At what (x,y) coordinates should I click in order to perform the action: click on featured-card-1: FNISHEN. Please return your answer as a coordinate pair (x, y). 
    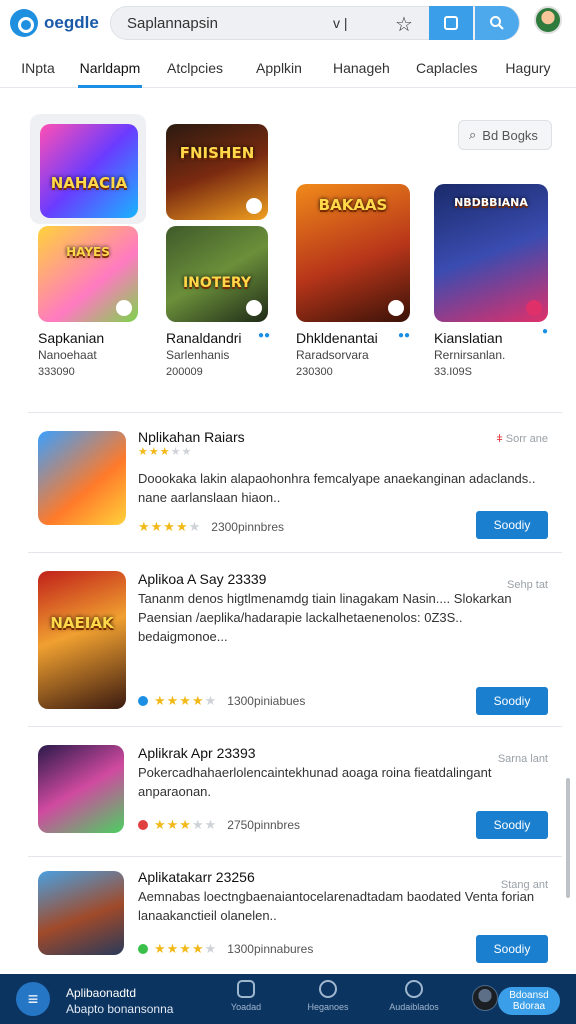
    Looking at the image, I should click on (217, 172).